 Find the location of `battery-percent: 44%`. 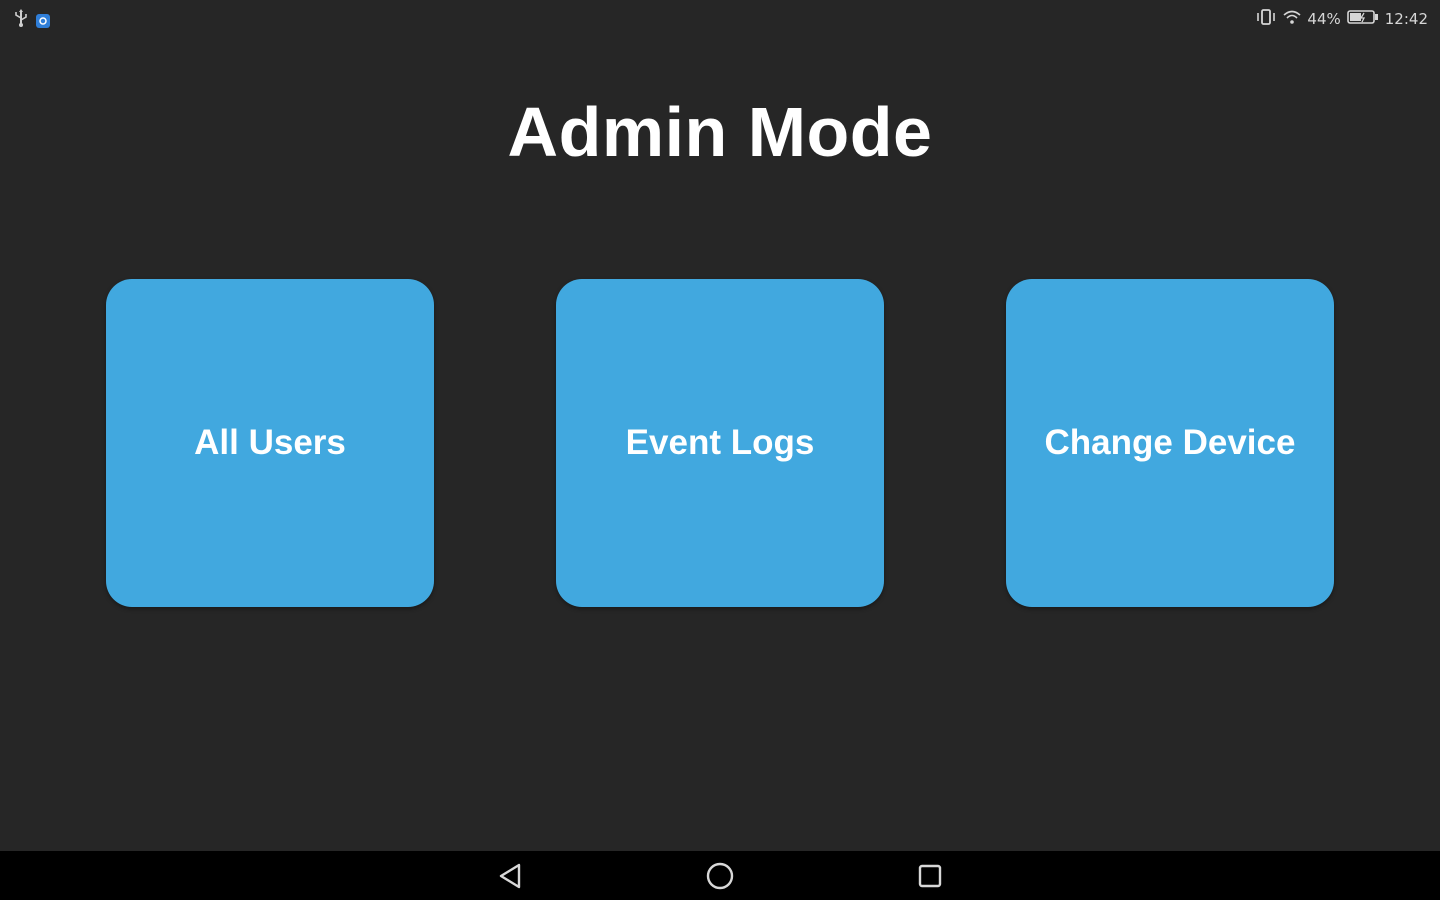

battery-percent: 44% is located at coordinates (1324, 19).